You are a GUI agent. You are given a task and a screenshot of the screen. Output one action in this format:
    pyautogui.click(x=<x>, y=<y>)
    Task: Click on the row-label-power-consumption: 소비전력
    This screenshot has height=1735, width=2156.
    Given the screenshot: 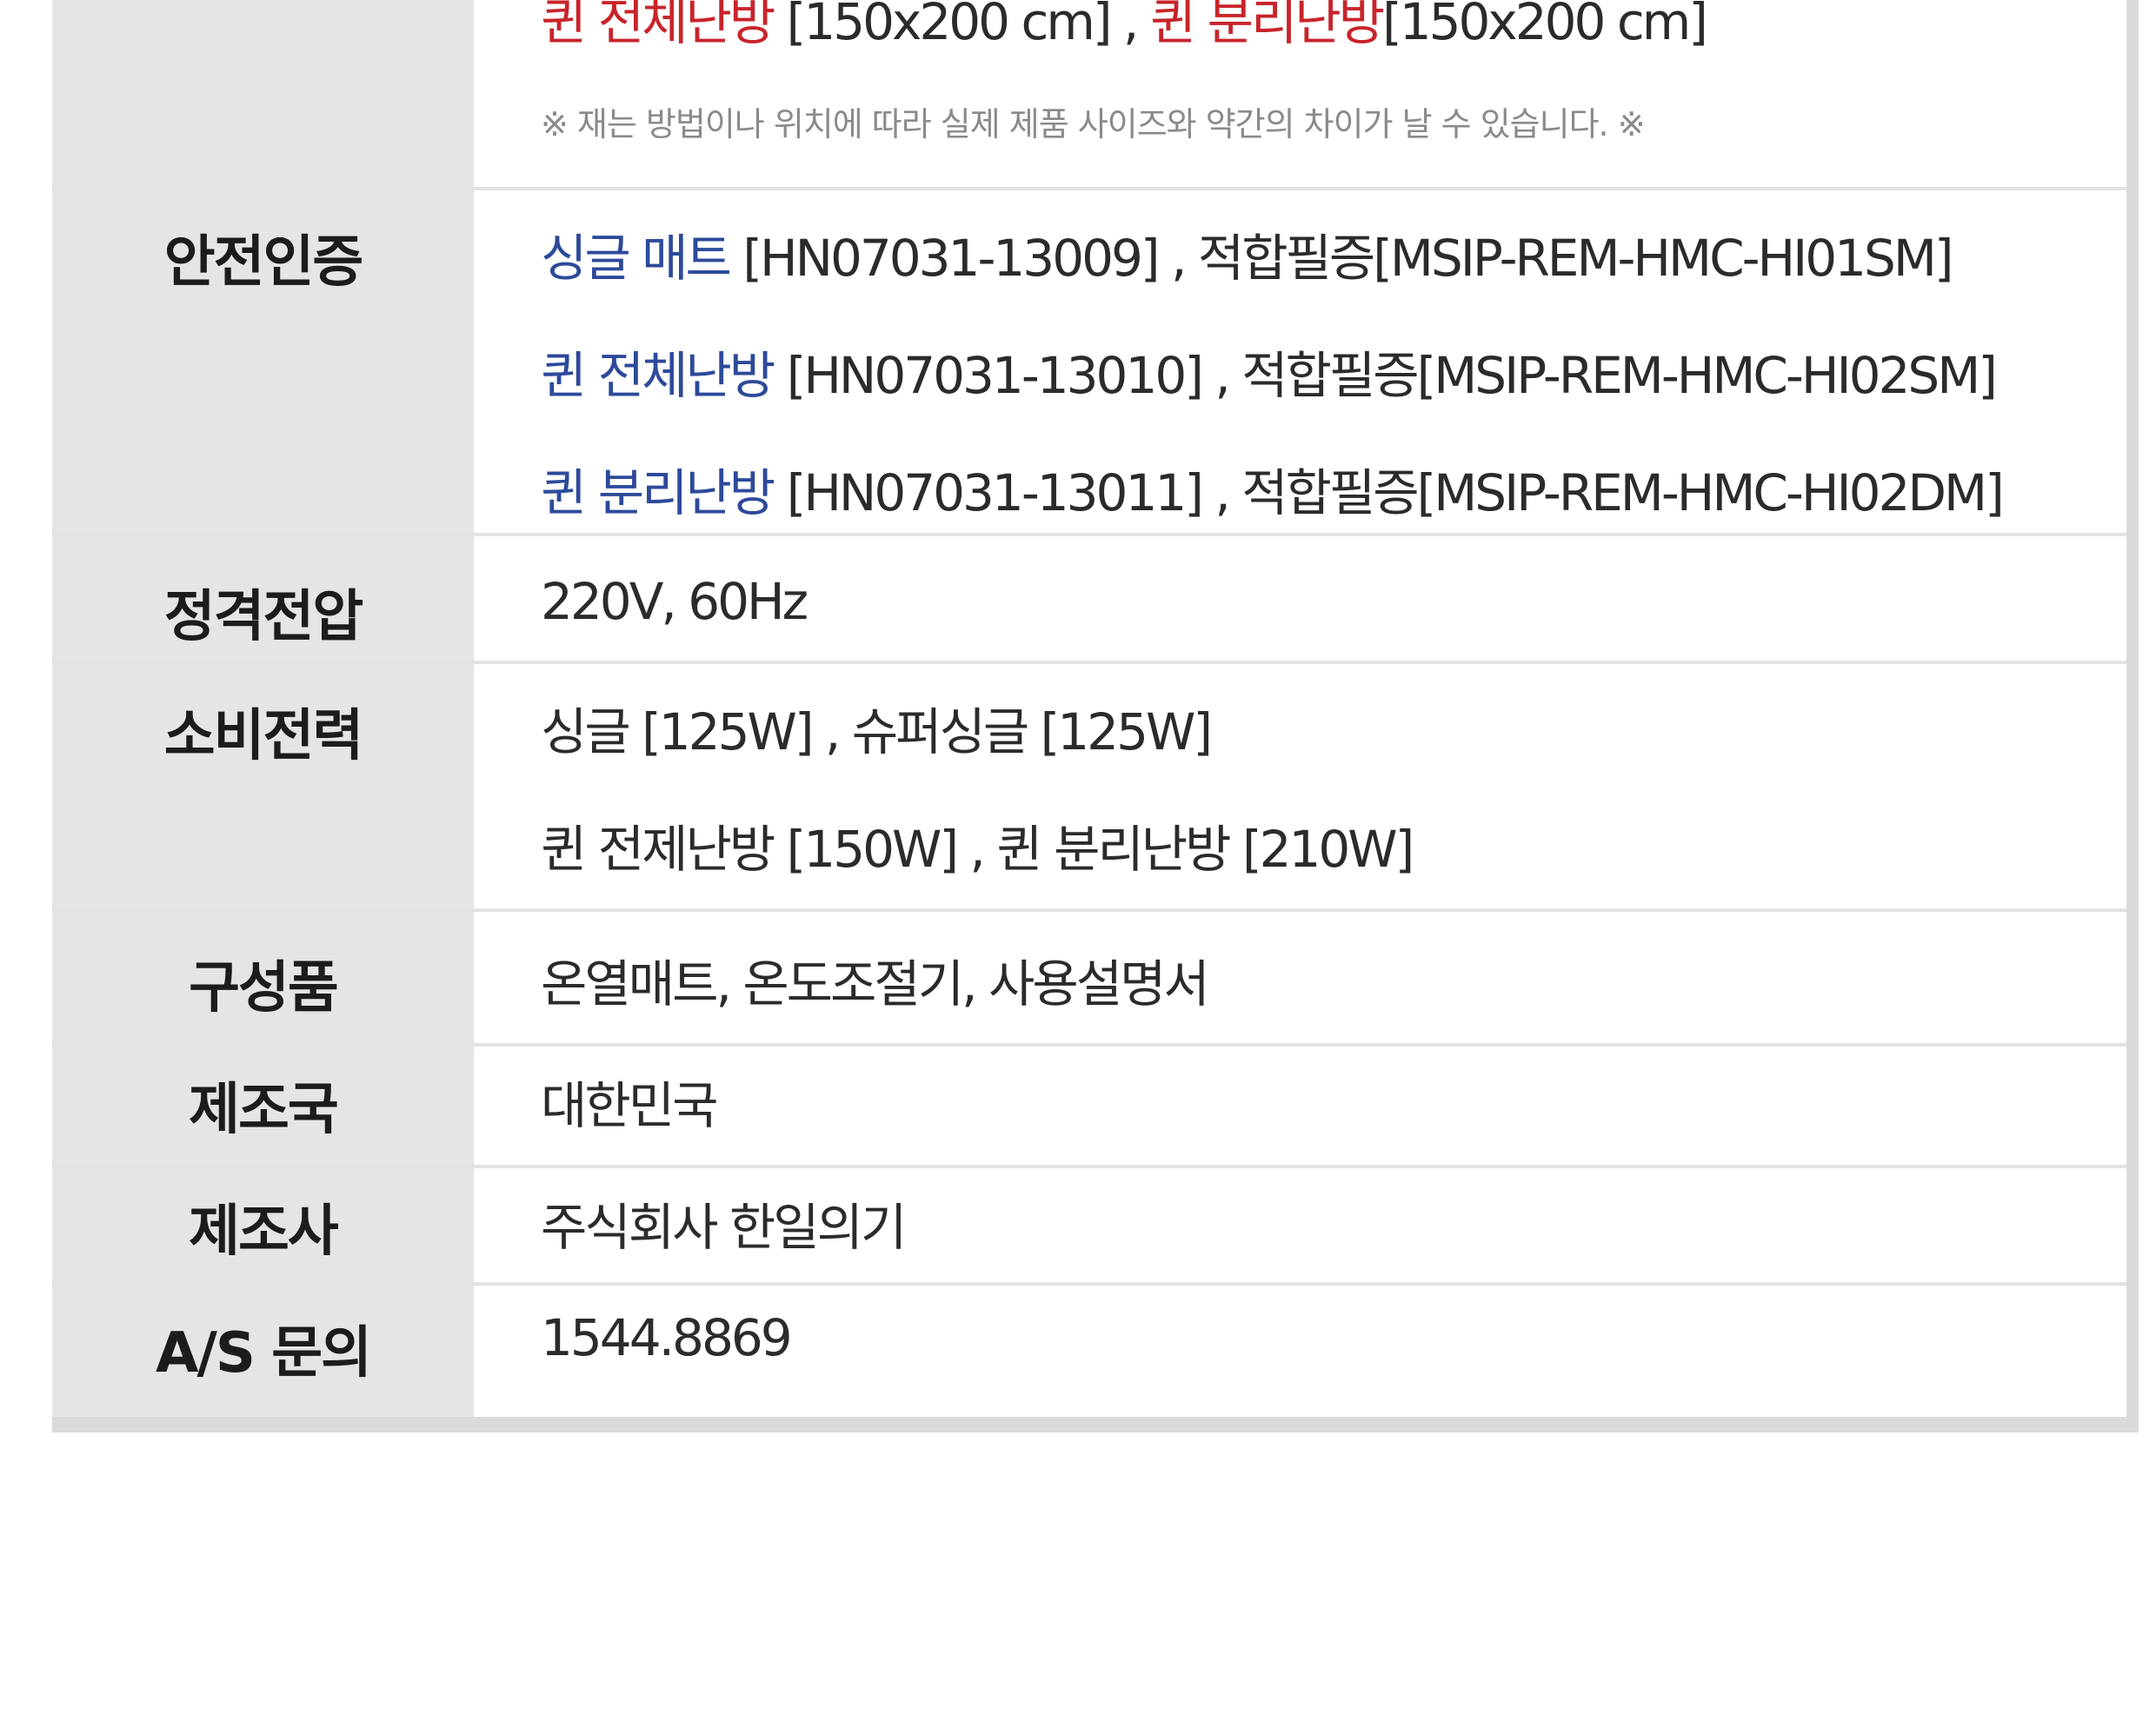 What is the action you would take?
    pyautogui.click(x=263, y=736)
    